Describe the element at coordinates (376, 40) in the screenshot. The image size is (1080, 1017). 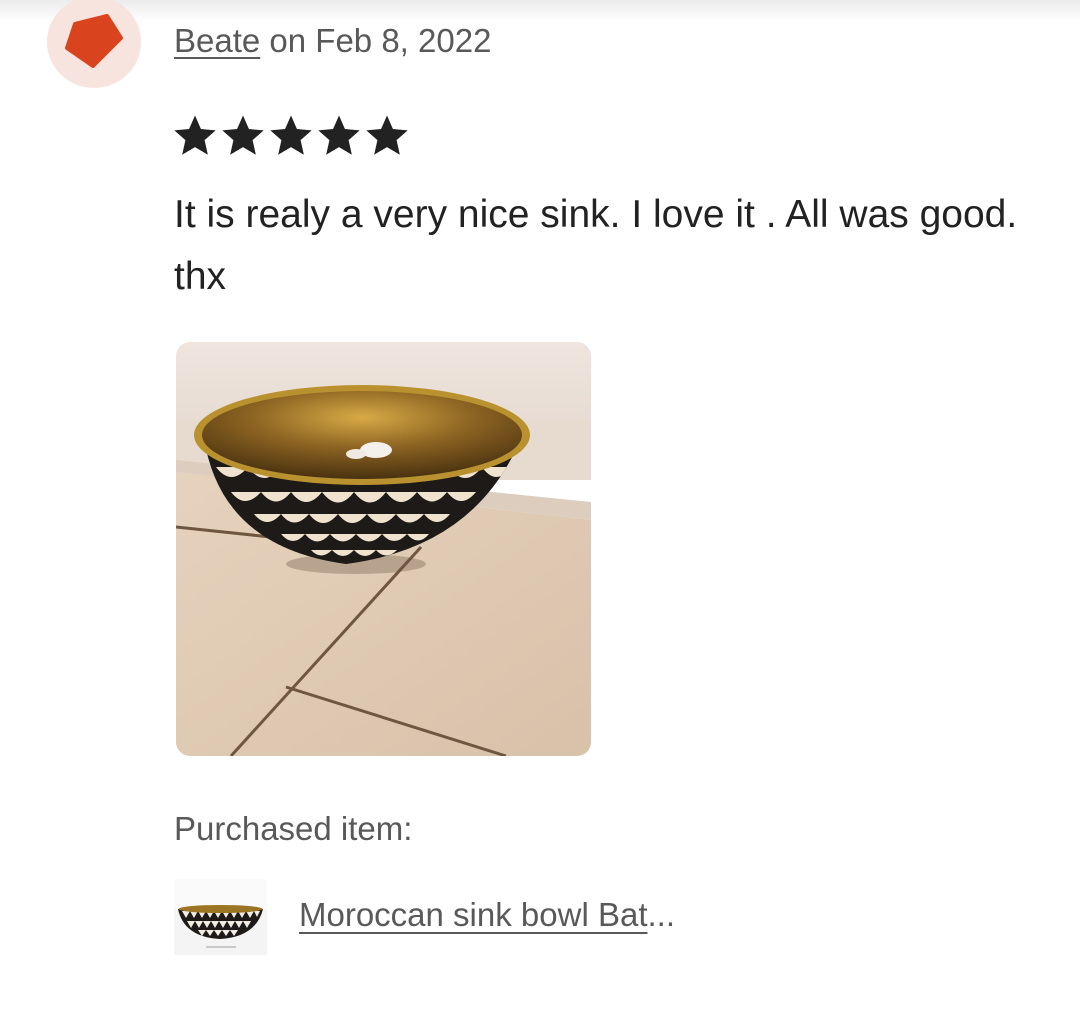
I see `review-date: on Feb 8, 2022` at that location.